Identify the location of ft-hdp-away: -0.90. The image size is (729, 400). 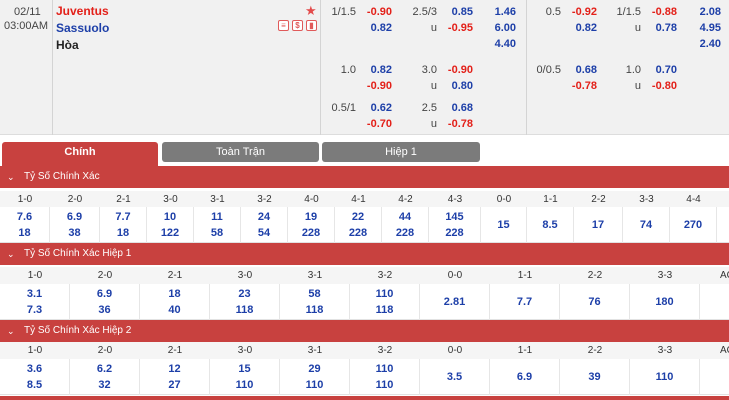
(374, 86).